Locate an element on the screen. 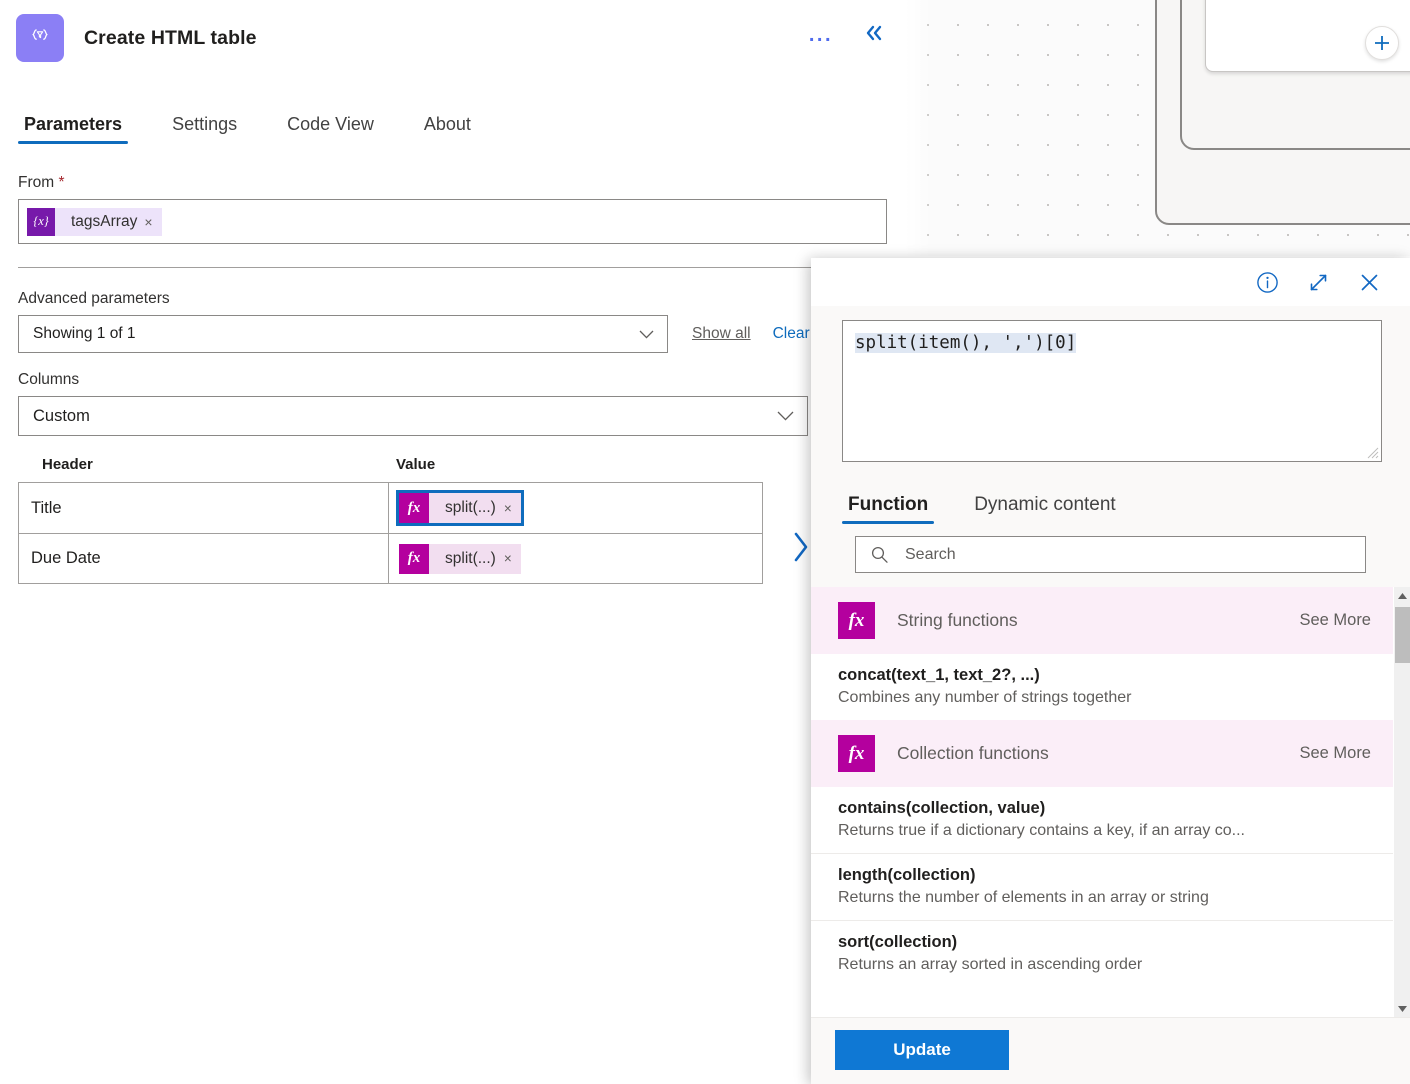  function-name: sort(collection) is located at coordinates (898, 942).